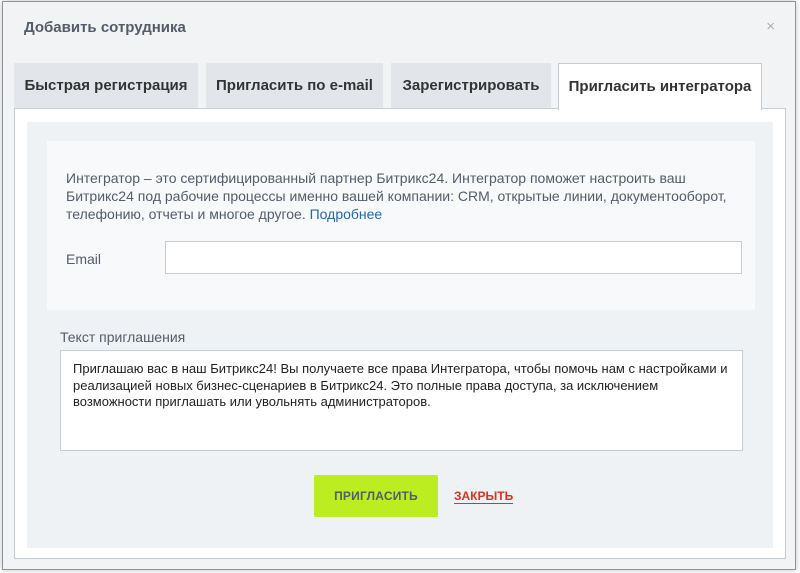 The image size is (800, 573). What do you see at coordinates (105, 27) in the screenshot?
I see `dialog-title: Добавить сотрудника` at bounding box center [105, 27].